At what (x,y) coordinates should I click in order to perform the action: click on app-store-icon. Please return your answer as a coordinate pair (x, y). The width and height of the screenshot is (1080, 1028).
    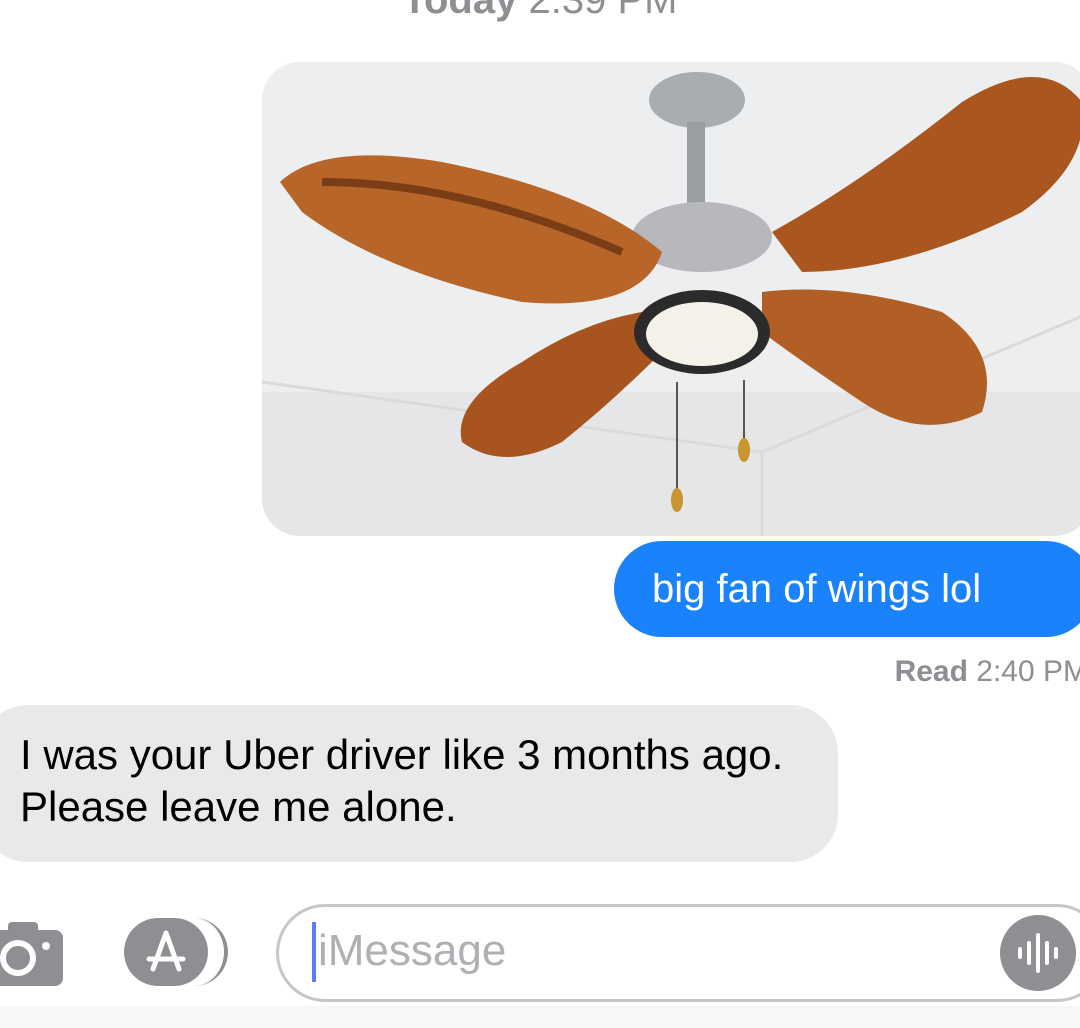
    Looking at the image, I should click on (166, 952).